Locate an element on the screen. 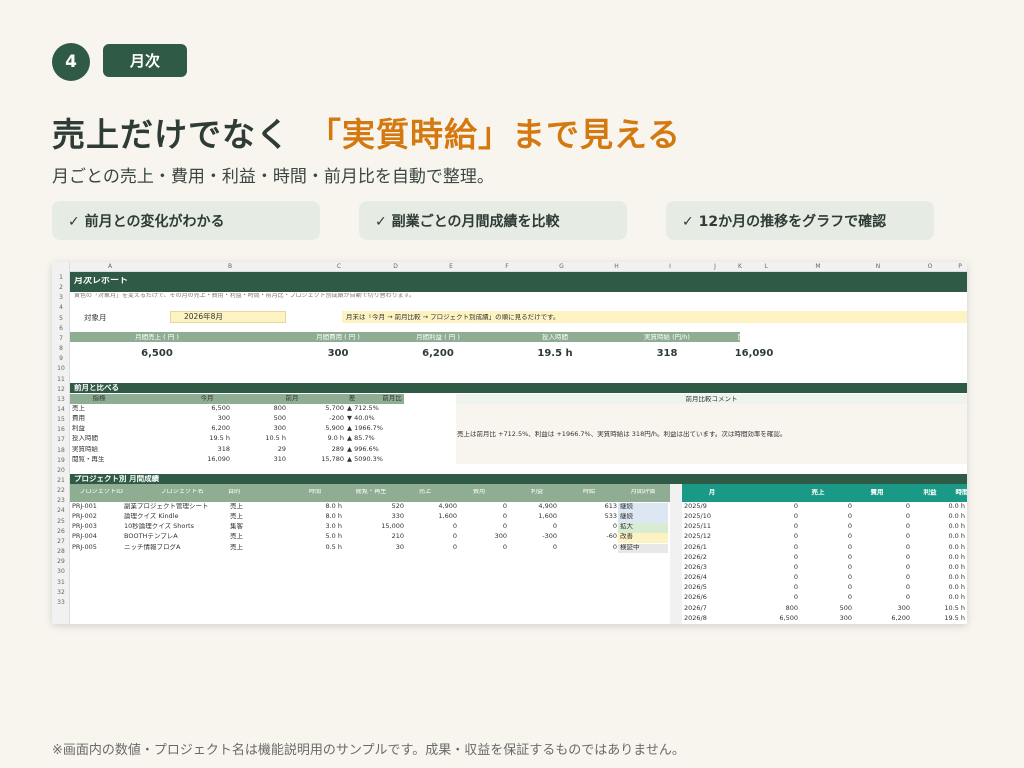 This screenshot has width=1024, height=768. compare-cell: 閲覧・再生 is located at coordinates (88, 459).